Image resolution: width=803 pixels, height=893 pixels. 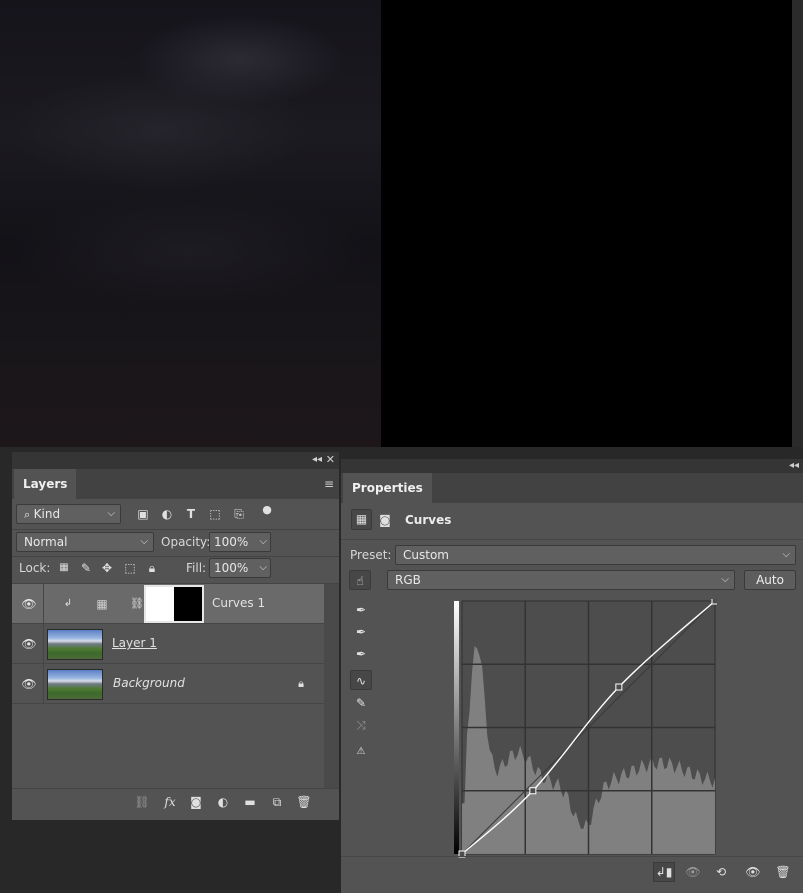 What do you see at coordinates (35, 568) in the screenshot?
I see `lock-label: Lock:` at bounding box center [35, 568].